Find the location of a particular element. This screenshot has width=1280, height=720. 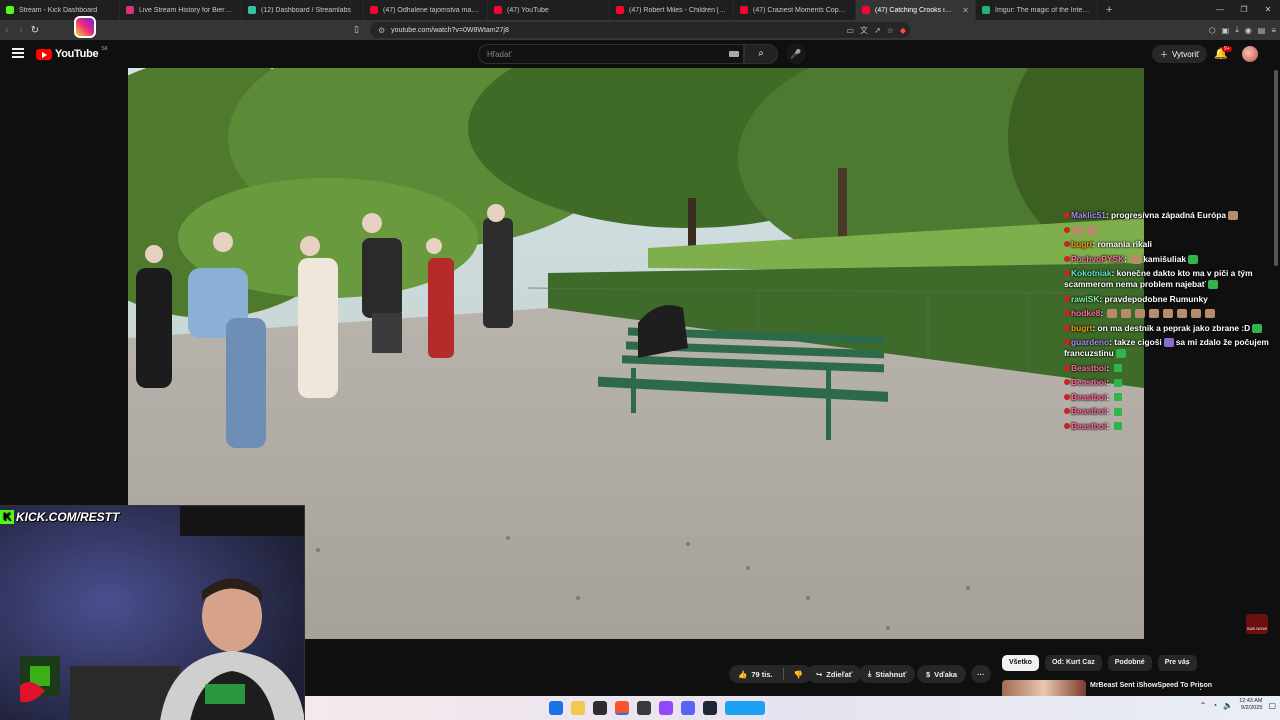

voice-search-button: 🎤 is located at coordinates (796, 54).